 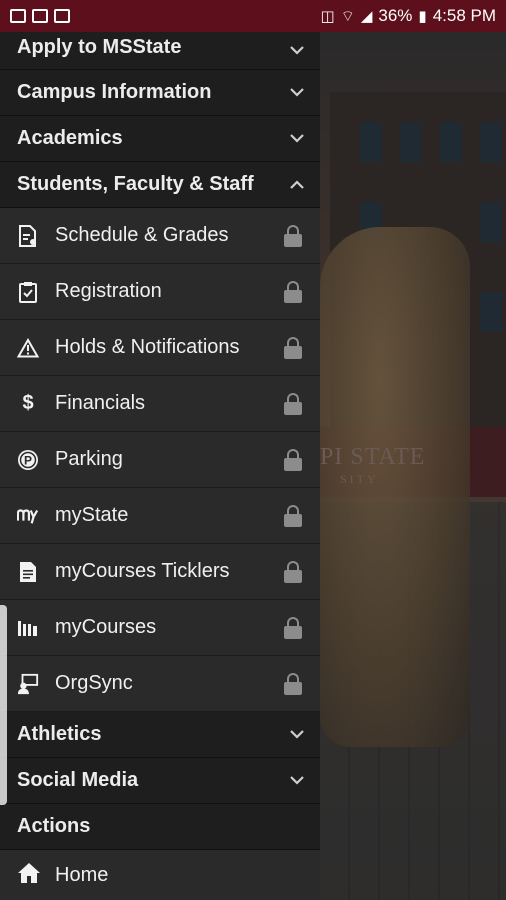 I want to click on clock: 4:58 PM, so click(x=464, y=15).